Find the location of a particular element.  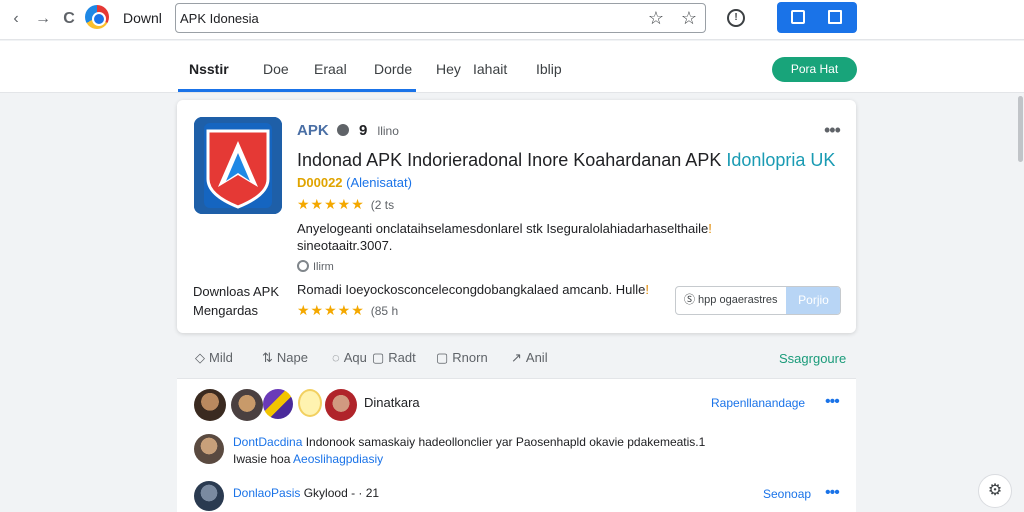

message-icon: ▢ is located at coordinates (442, 357).